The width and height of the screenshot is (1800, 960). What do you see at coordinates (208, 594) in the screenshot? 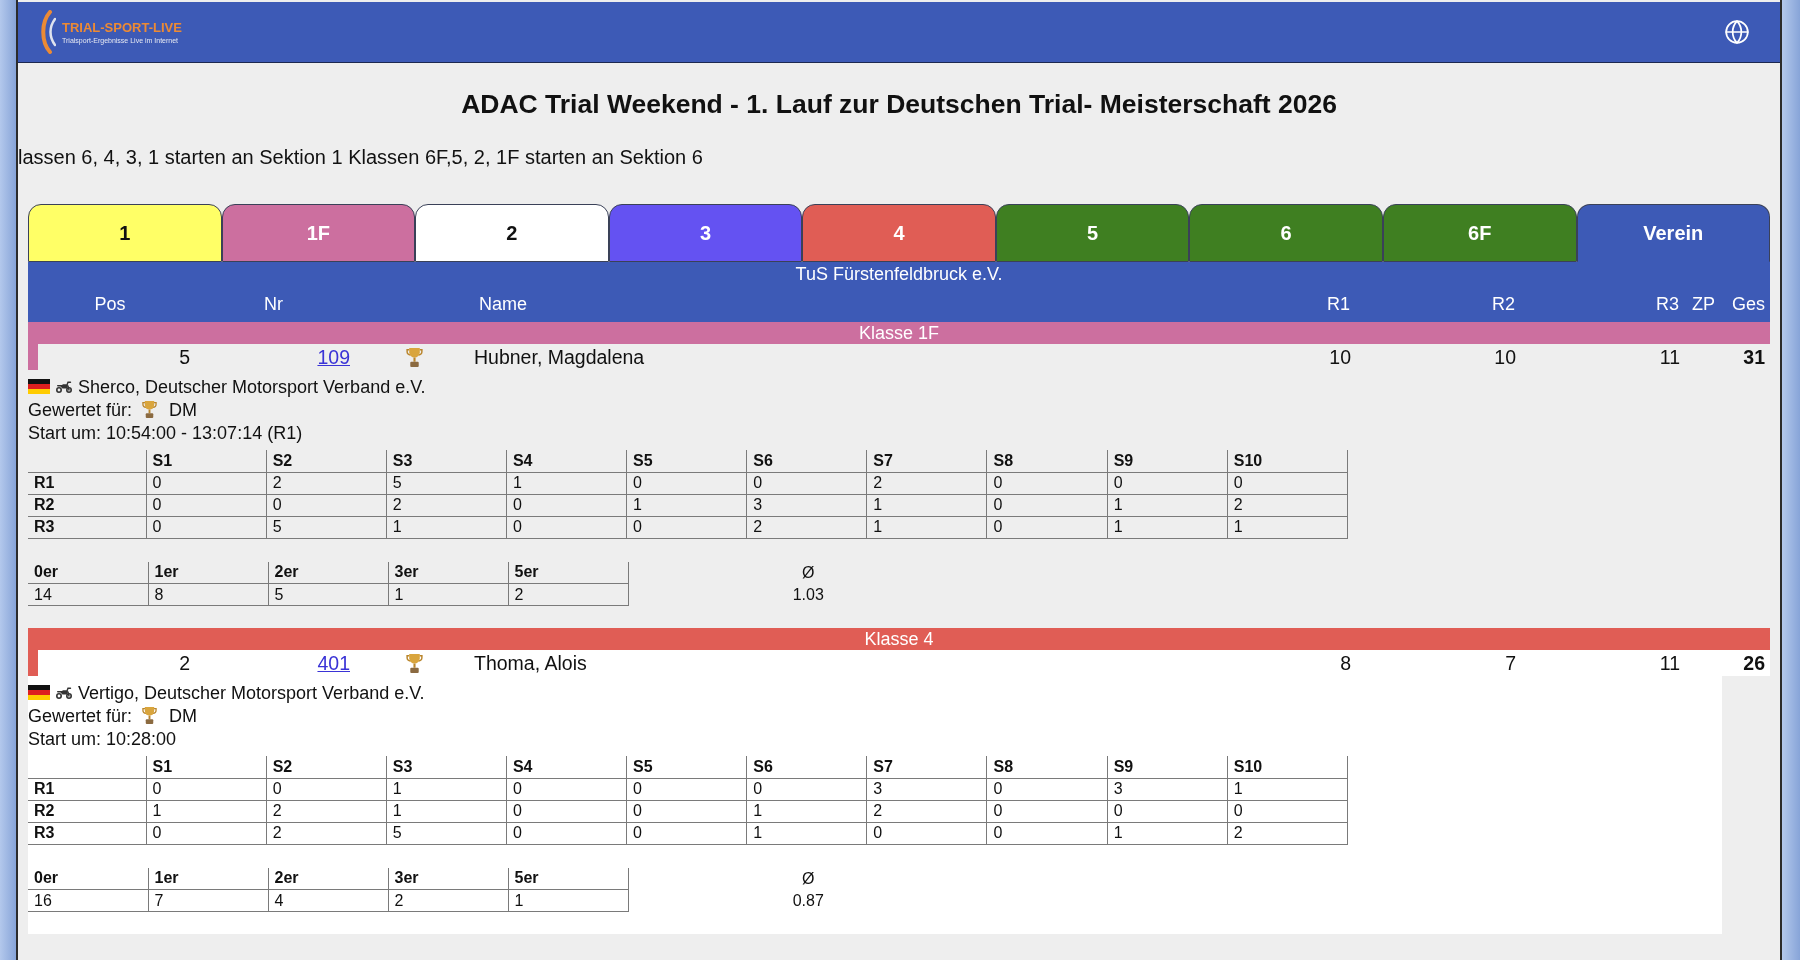
I see `table-cell: 8` at bounding box center [208, 594].